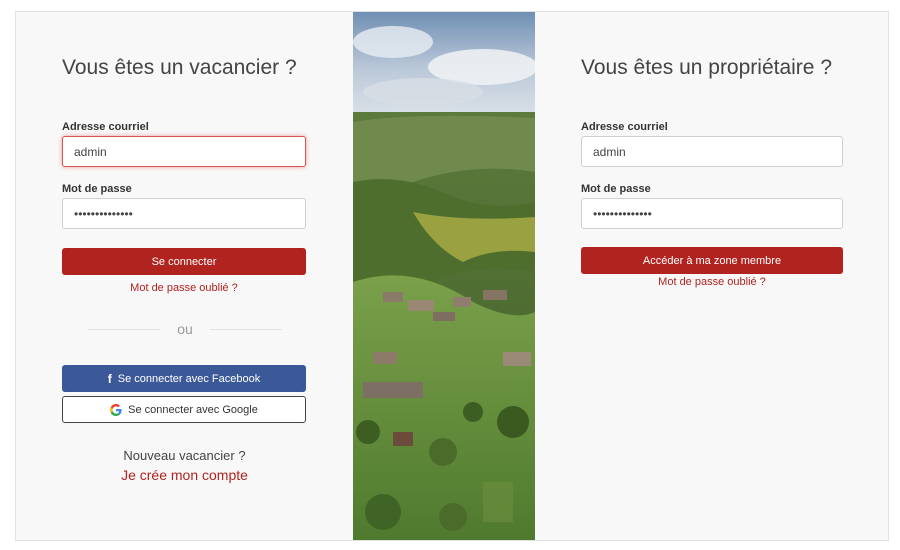  Describe the element at coordinates (184, 261) in the screenshot. I see `vacationer-login-button: Se connecter` at that location.